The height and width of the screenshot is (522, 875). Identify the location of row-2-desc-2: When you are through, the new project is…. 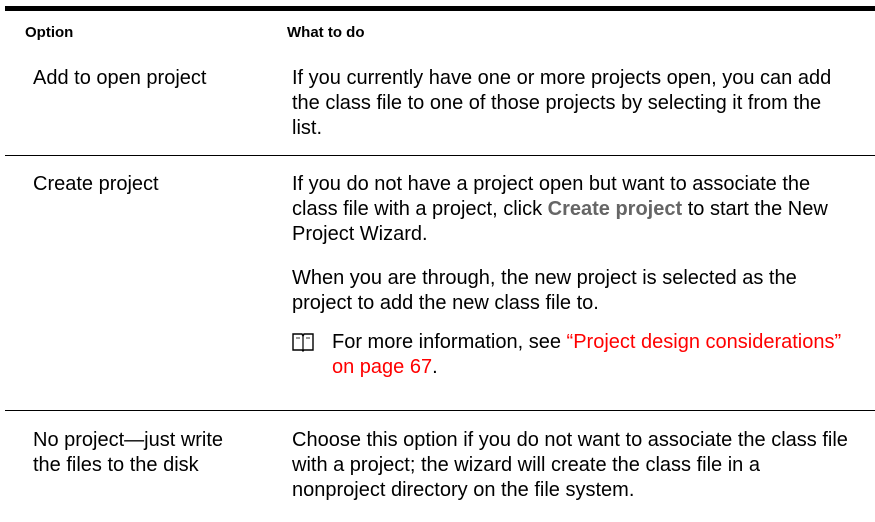
(544, 290).